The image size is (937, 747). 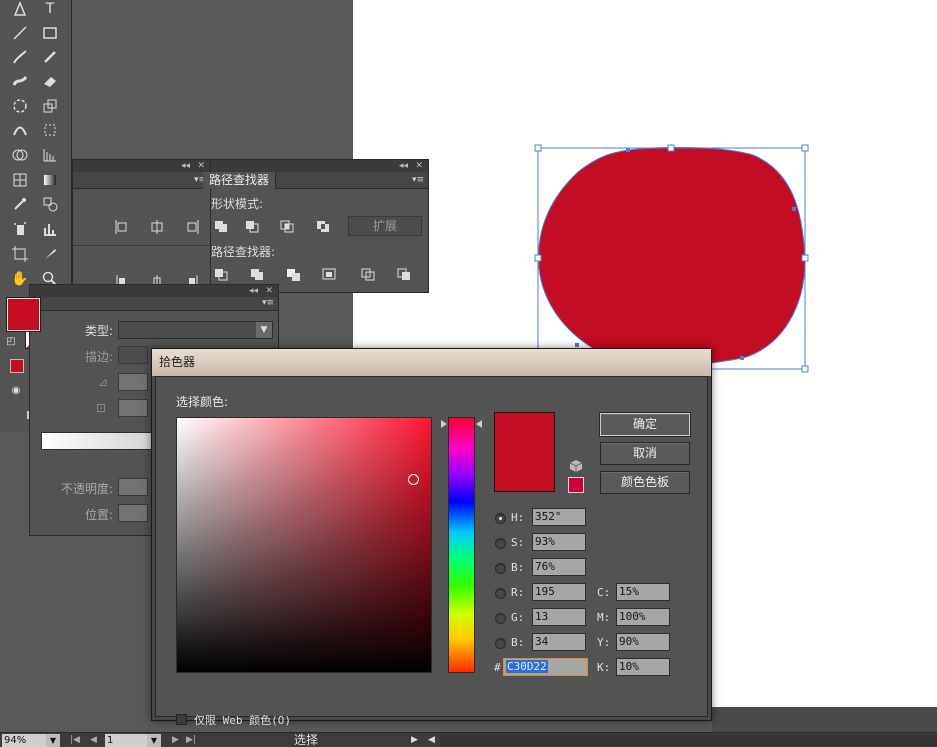 I want to click on status-menu-arrow-icon: ▶, so click(x=414, y=740).